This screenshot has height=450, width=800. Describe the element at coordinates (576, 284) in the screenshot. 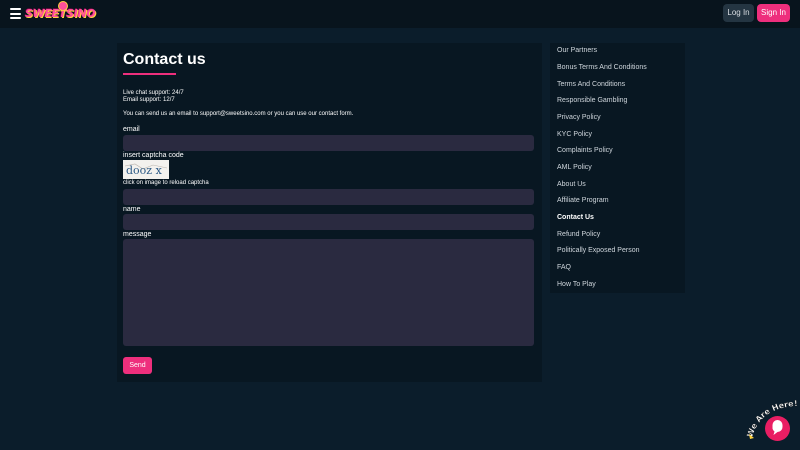

I see `sidebar-item-how-to-play: How To Play` at that location.